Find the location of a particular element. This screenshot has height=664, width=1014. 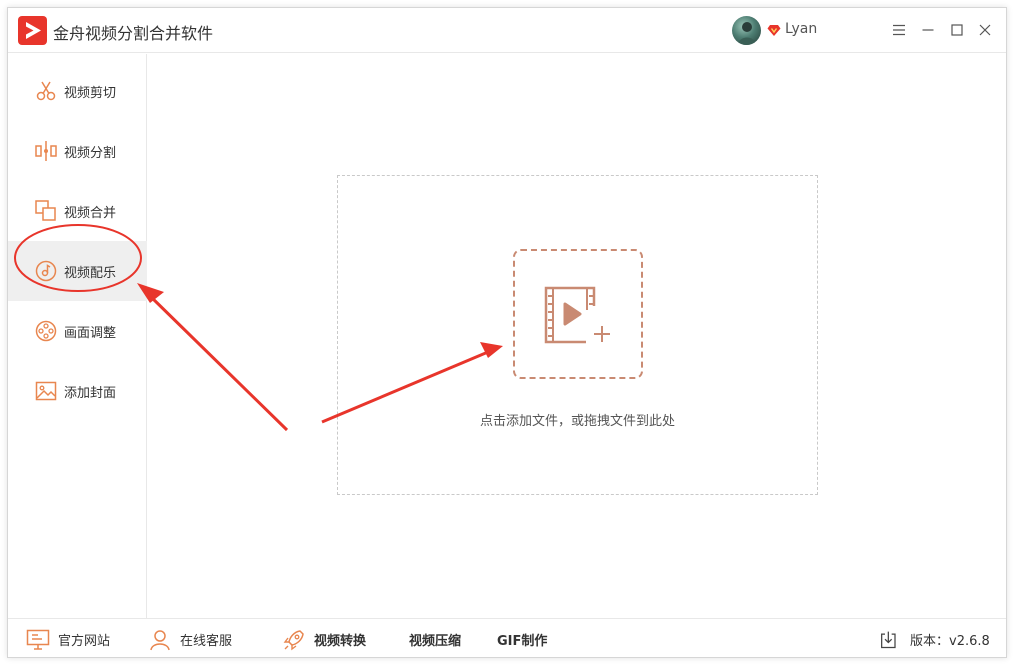

close-icon is located at coordinates (985, 30).